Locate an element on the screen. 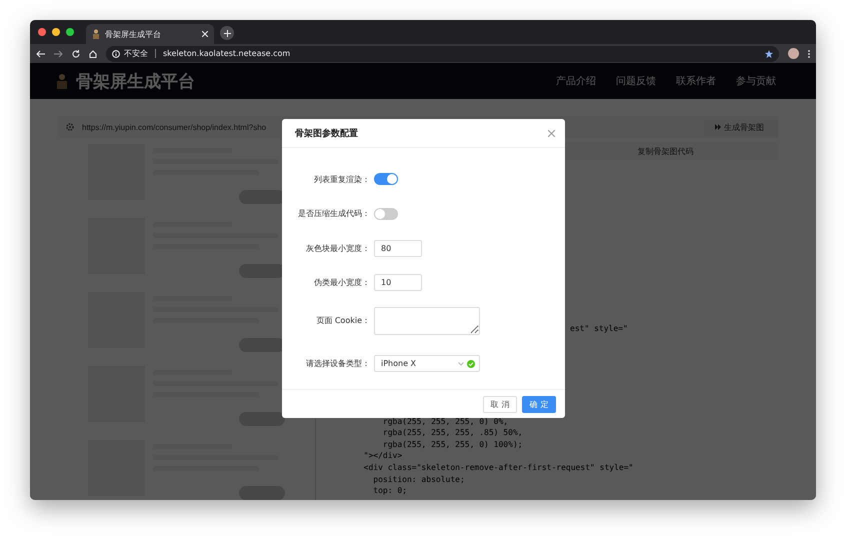  url-text: skeleton.kaolatest.netease.com is located at coordinates (227, 53).